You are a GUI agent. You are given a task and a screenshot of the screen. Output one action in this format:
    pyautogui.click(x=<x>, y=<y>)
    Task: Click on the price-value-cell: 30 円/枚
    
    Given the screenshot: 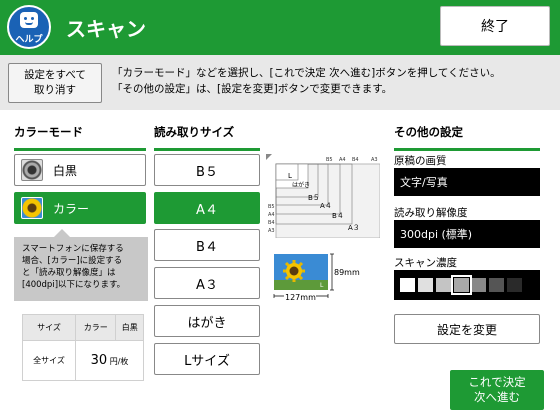 What is the action you would take?
    pyautogui.click(x=109, y=360)
    